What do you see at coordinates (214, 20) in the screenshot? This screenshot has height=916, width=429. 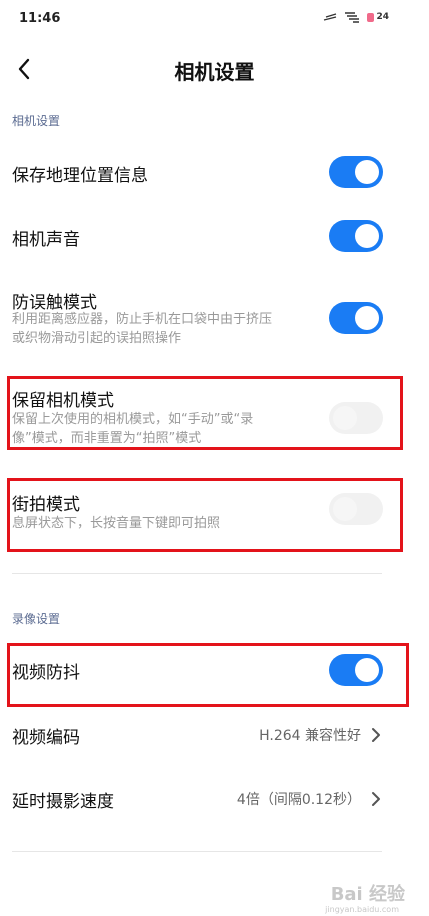 I see `status-bar: 11:46 24` at bounding box center [214, 20].